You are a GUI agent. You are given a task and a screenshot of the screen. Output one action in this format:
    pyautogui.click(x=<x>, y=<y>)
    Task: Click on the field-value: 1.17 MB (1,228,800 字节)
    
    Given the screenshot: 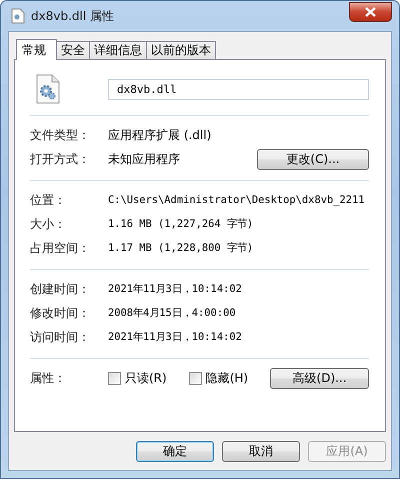 What is the action you would take?
    pyautogui.click(x=181, y=248)
    